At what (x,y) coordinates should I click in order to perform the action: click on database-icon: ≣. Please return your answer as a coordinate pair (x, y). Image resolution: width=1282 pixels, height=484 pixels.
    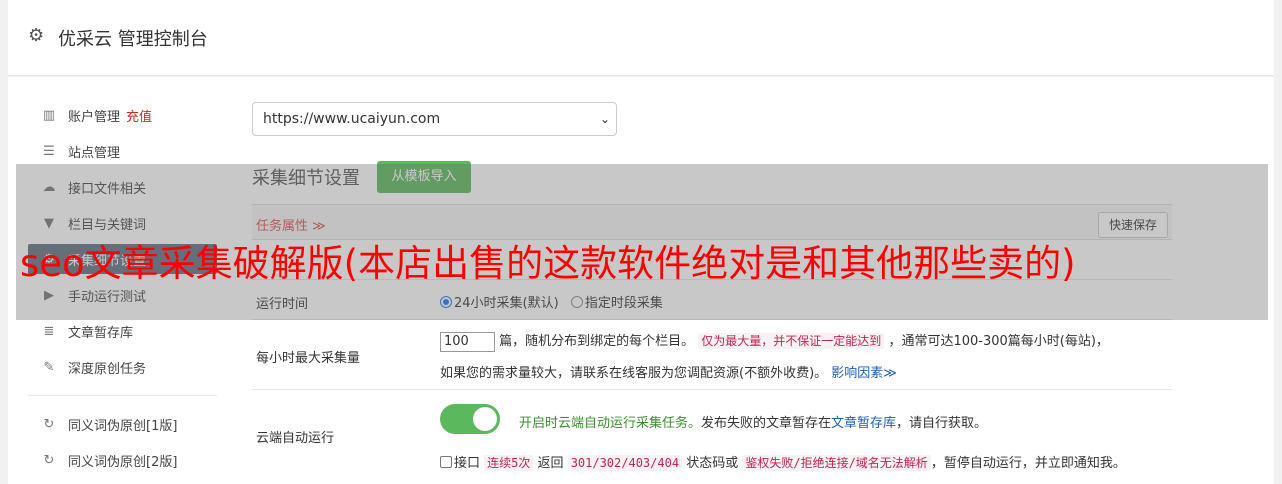
    Looking at the image, I should click on (49, 331).